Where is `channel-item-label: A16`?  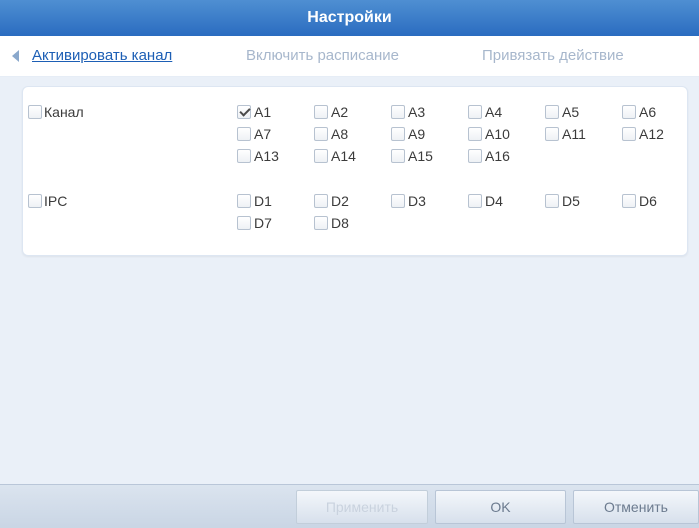 channel-item-label: A16 is located at coordinates (497, 156).